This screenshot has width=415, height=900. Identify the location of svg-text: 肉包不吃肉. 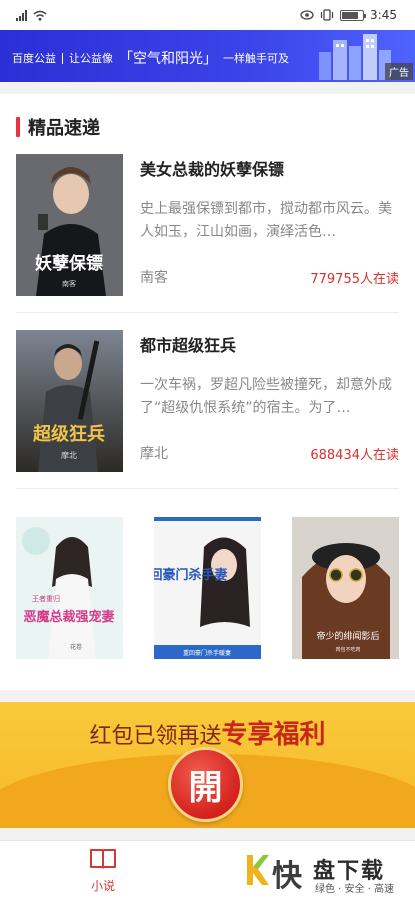
(347, 649).